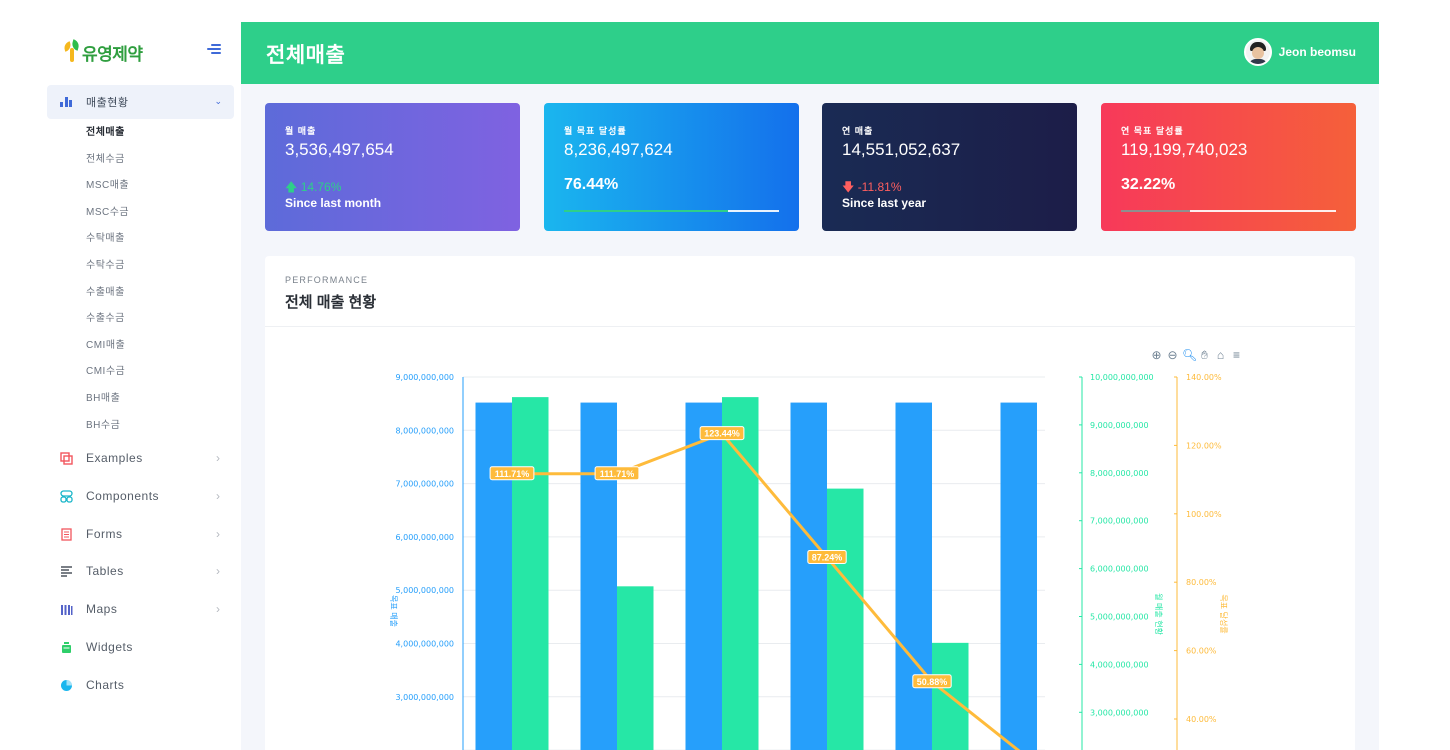  I want to click on widgets-icon, so click(66, 647).